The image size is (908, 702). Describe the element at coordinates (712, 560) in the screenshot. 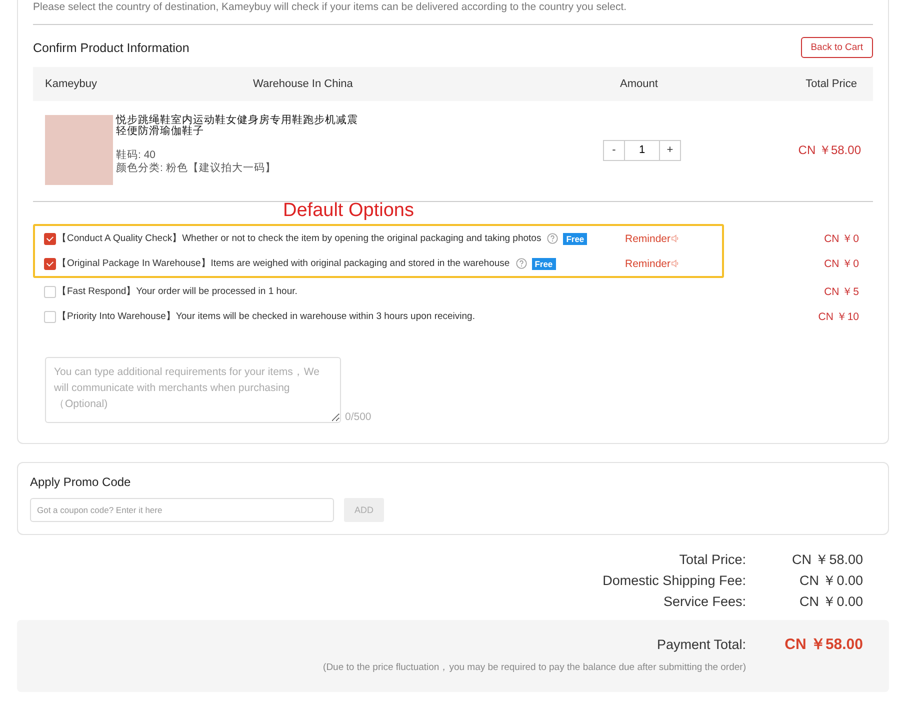

I see `summary-label: Total Price:` at that location.